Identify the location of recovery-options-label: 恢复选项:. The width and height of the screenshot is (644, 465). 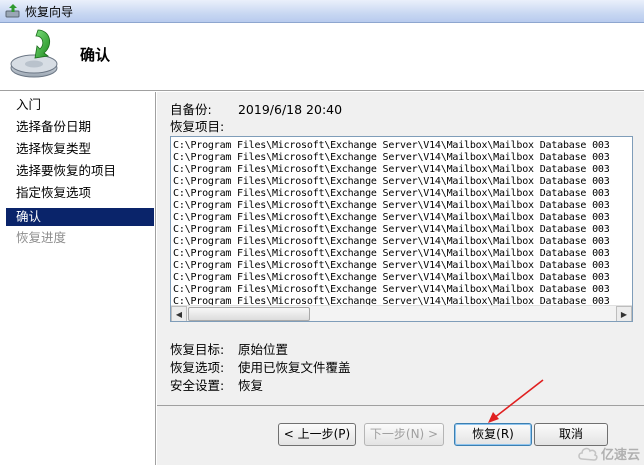
(197, 367).